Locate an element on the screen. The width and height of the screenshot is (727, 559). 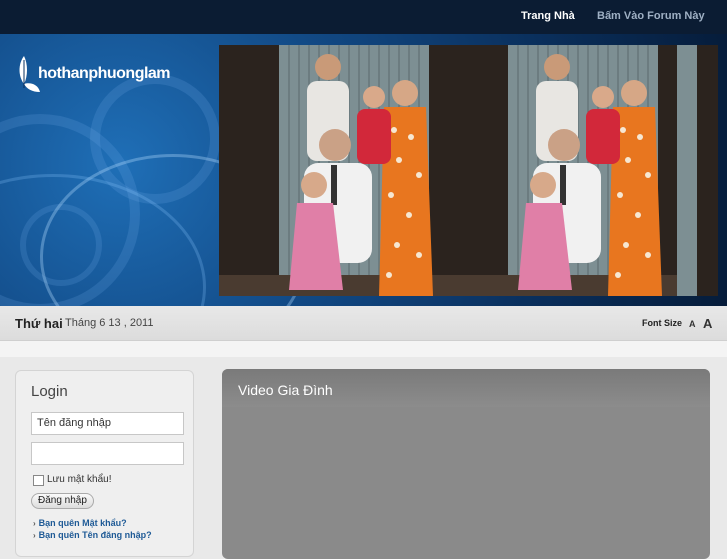
password-field is located at coordinates (107, 453).